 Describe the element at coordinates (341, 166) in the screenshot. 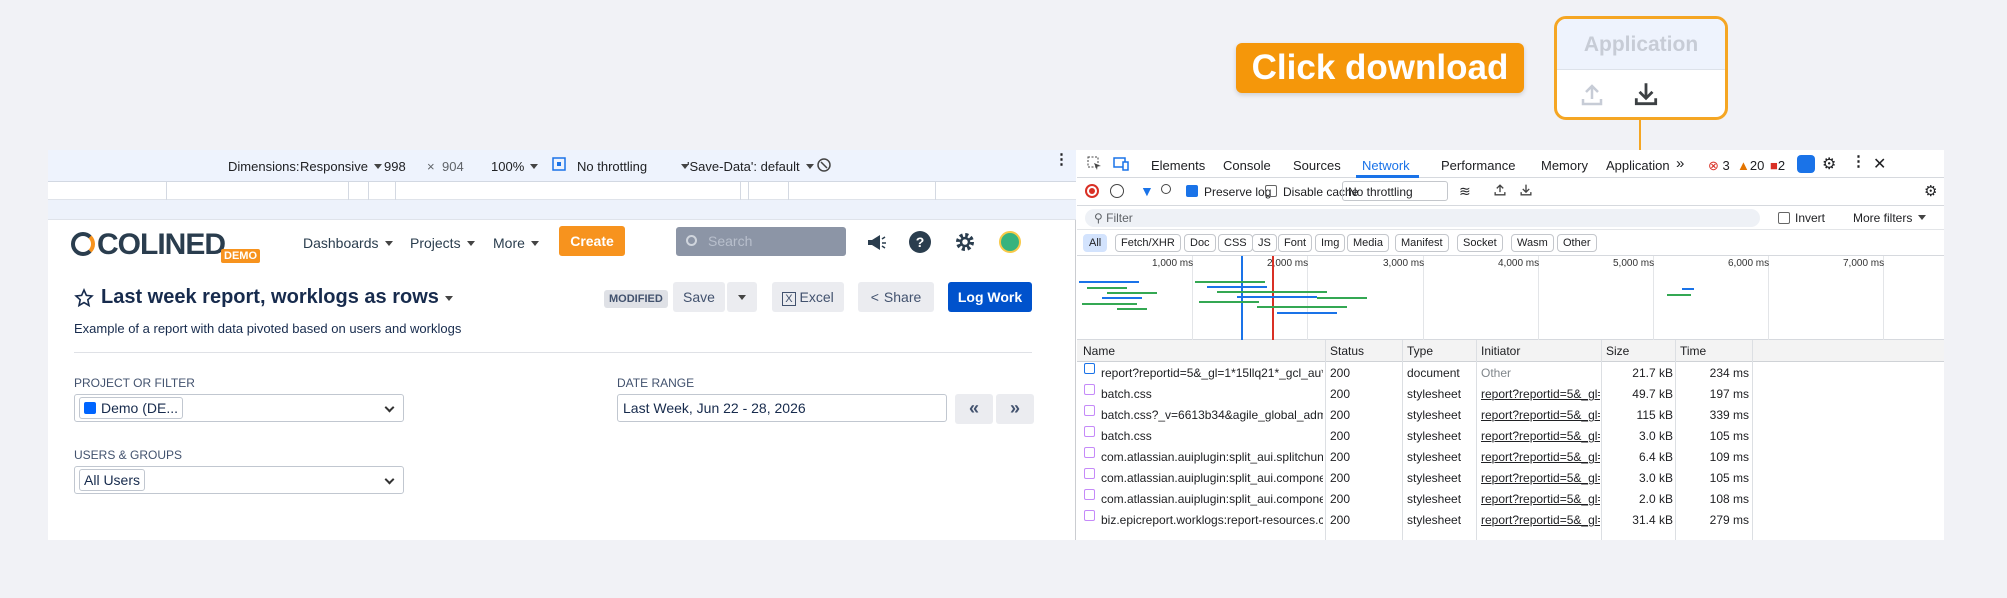

I see `device-select: Responsive` at that location.